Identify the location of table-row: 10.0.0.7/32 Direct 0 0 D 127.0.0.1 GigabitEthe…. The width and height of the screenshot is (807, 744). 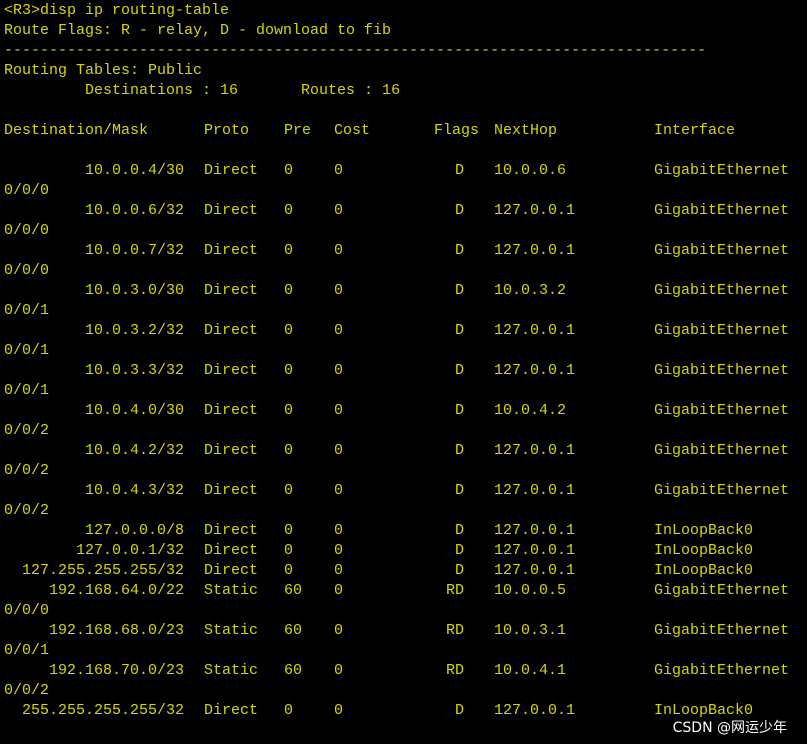
(405, 251).